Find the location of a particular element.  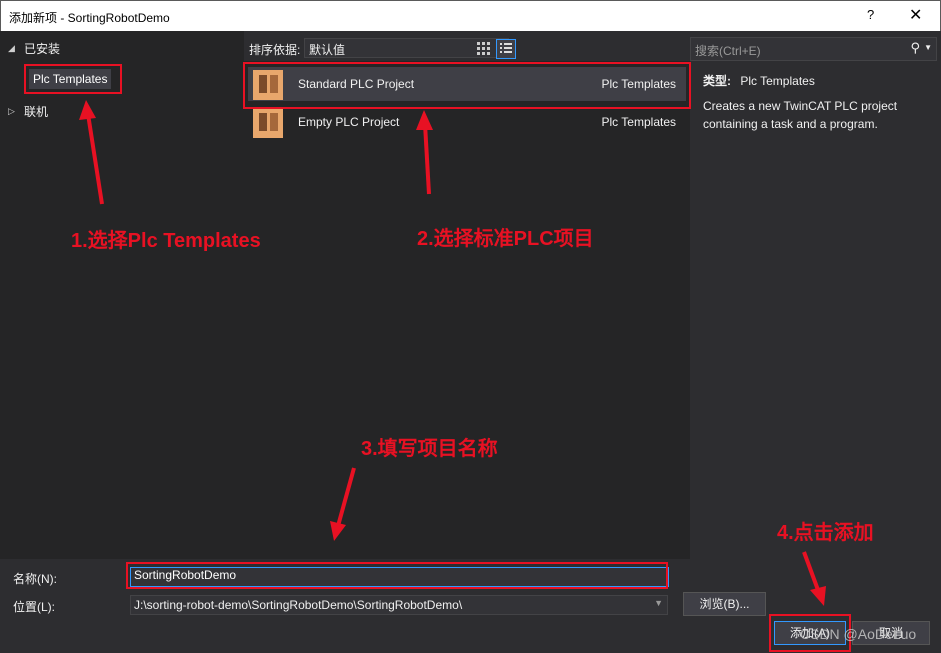

collapsed-triangle-icon: ▷ is located at coordinates (13, 111).